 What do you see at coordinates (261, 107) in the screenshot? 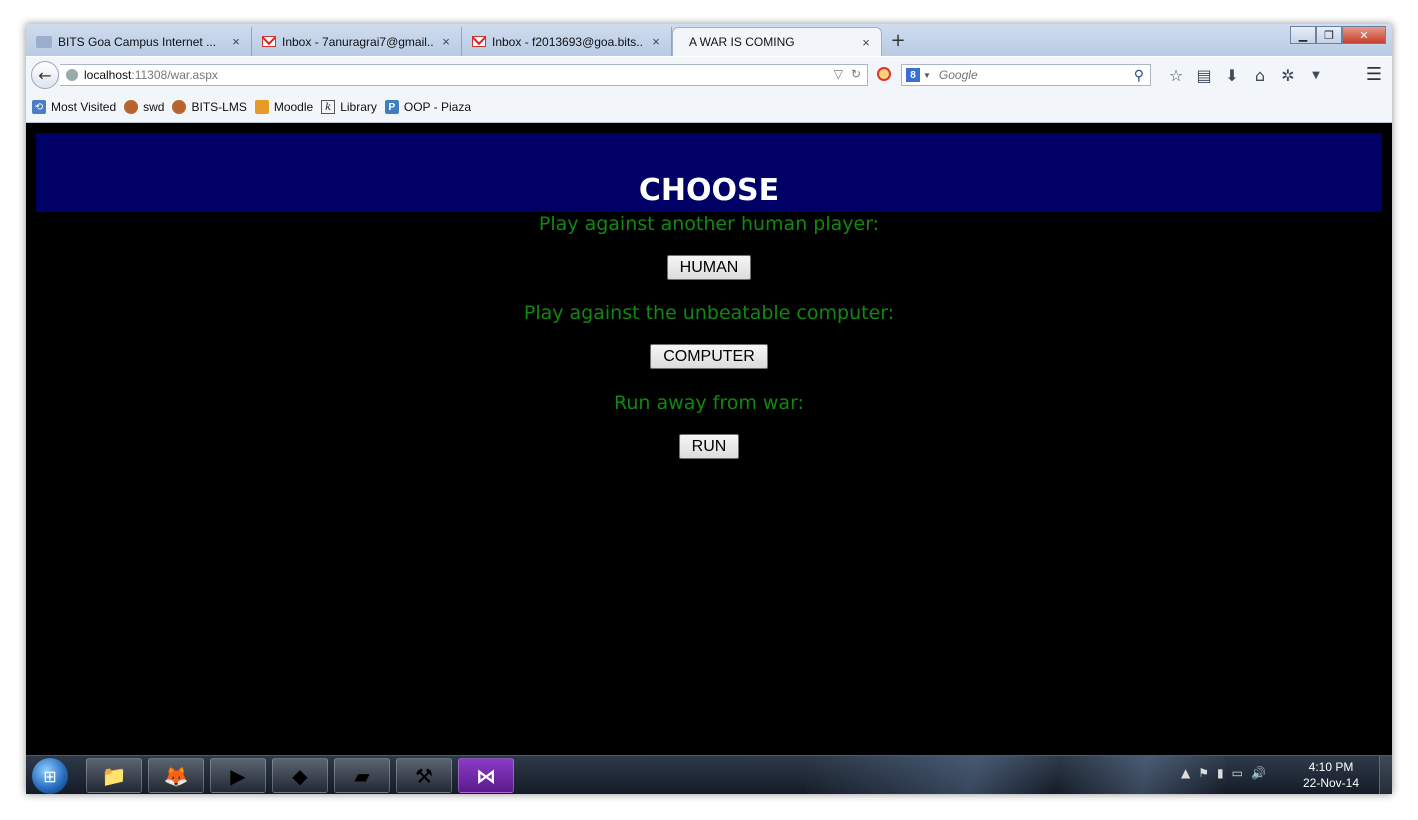
I see `moodle-icon` at bounding box center [261, 107].